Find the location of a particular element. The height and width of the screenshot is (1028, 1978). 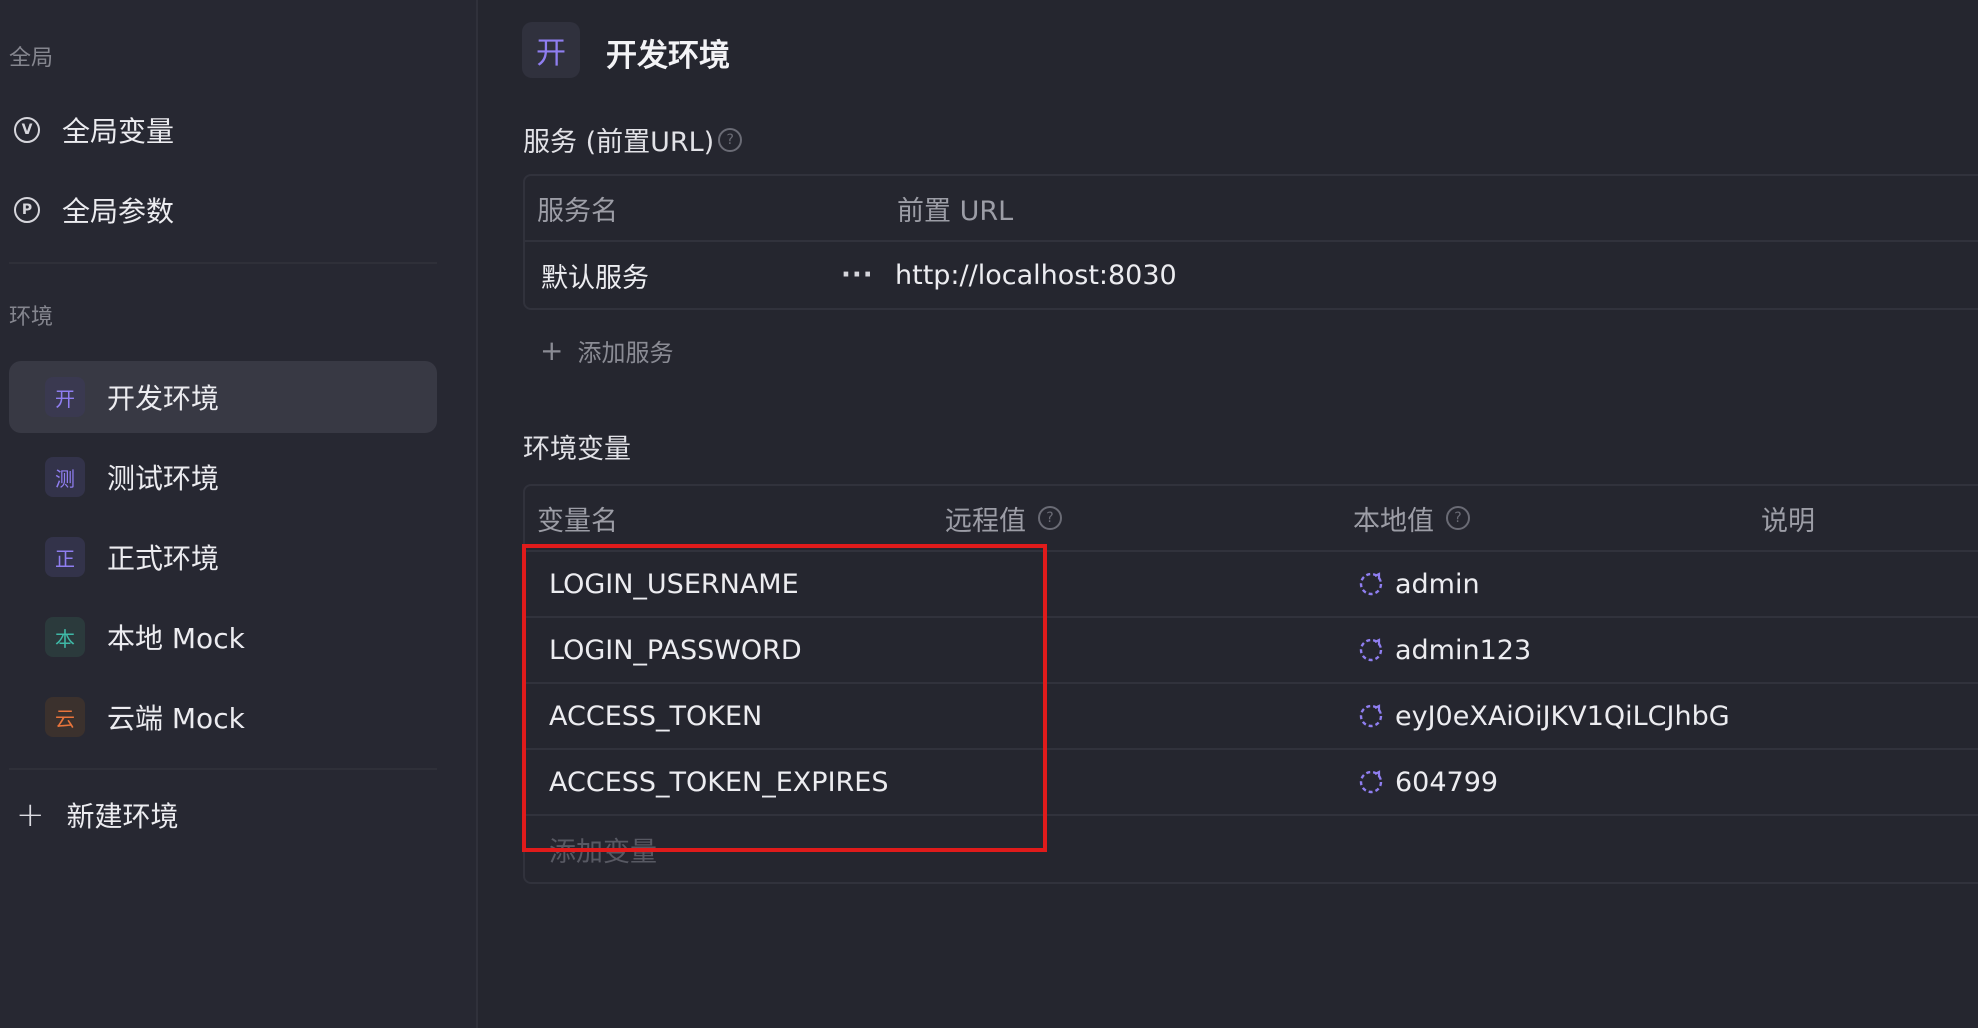

sidebar-item-label: 全局变量 is located at coordinates (118, 131).